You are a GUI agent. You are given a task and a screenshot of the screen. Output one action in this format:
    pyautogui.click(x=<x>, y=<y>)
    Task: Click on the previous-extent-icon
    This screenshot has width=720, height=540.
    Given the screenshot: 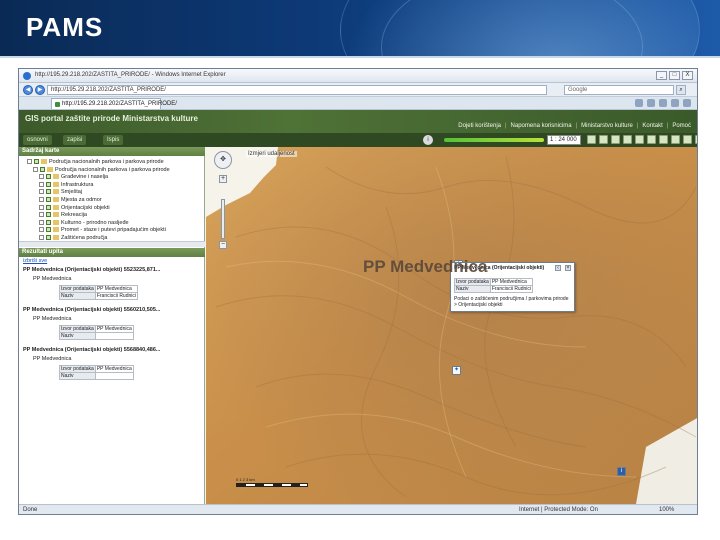 What is the action you would take?
    pyautogui.click(x=663, y=139)
    